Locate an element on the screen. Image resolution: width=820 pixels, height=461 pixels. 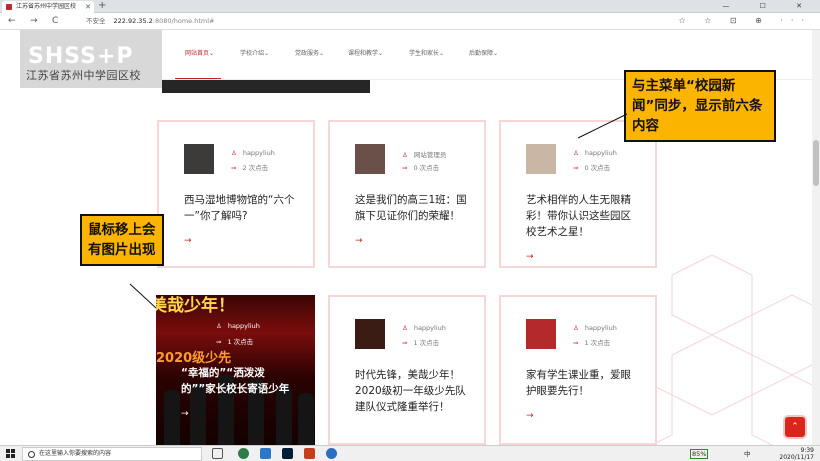
window-controls: — ☐ ✕ is located at coordinates (769, 6).